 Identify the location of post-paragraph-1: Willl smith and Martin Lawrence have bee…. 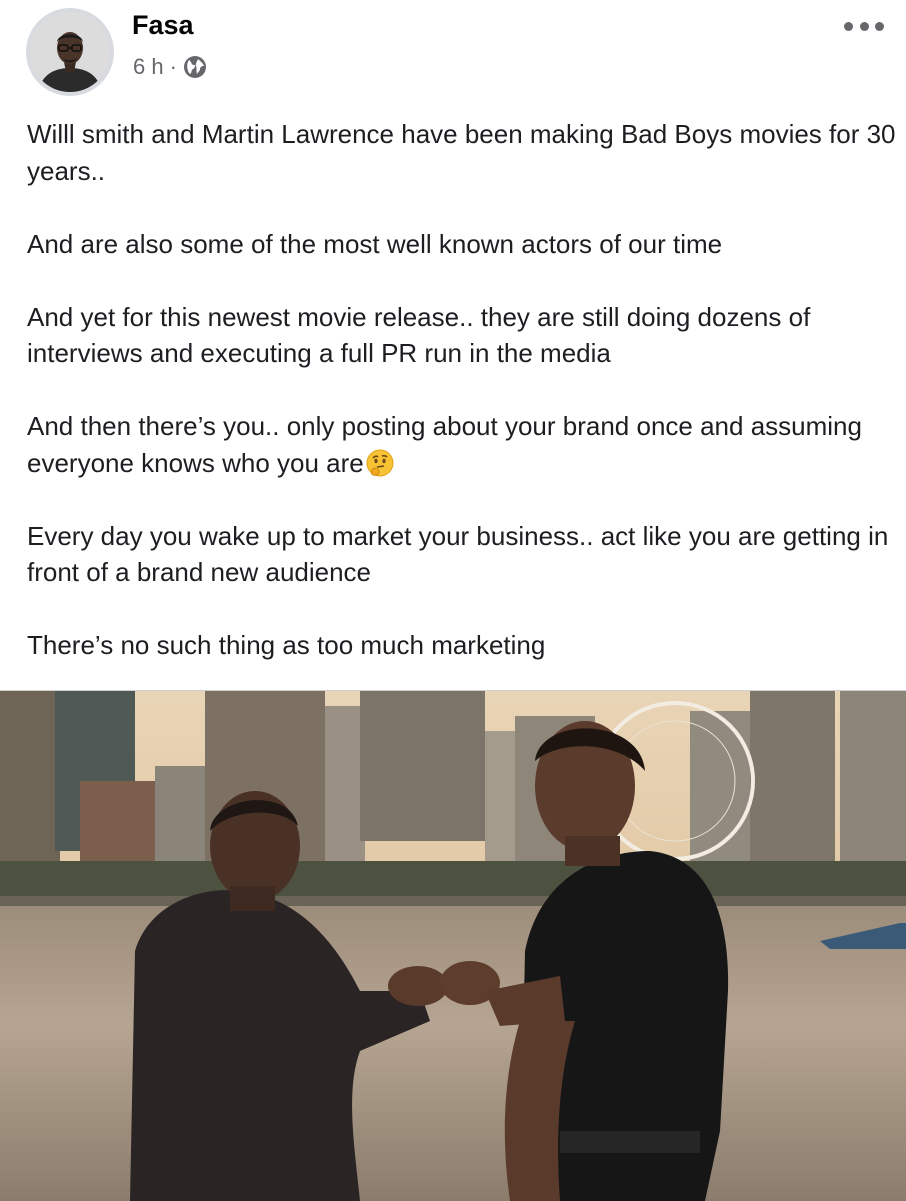
(461, 152).